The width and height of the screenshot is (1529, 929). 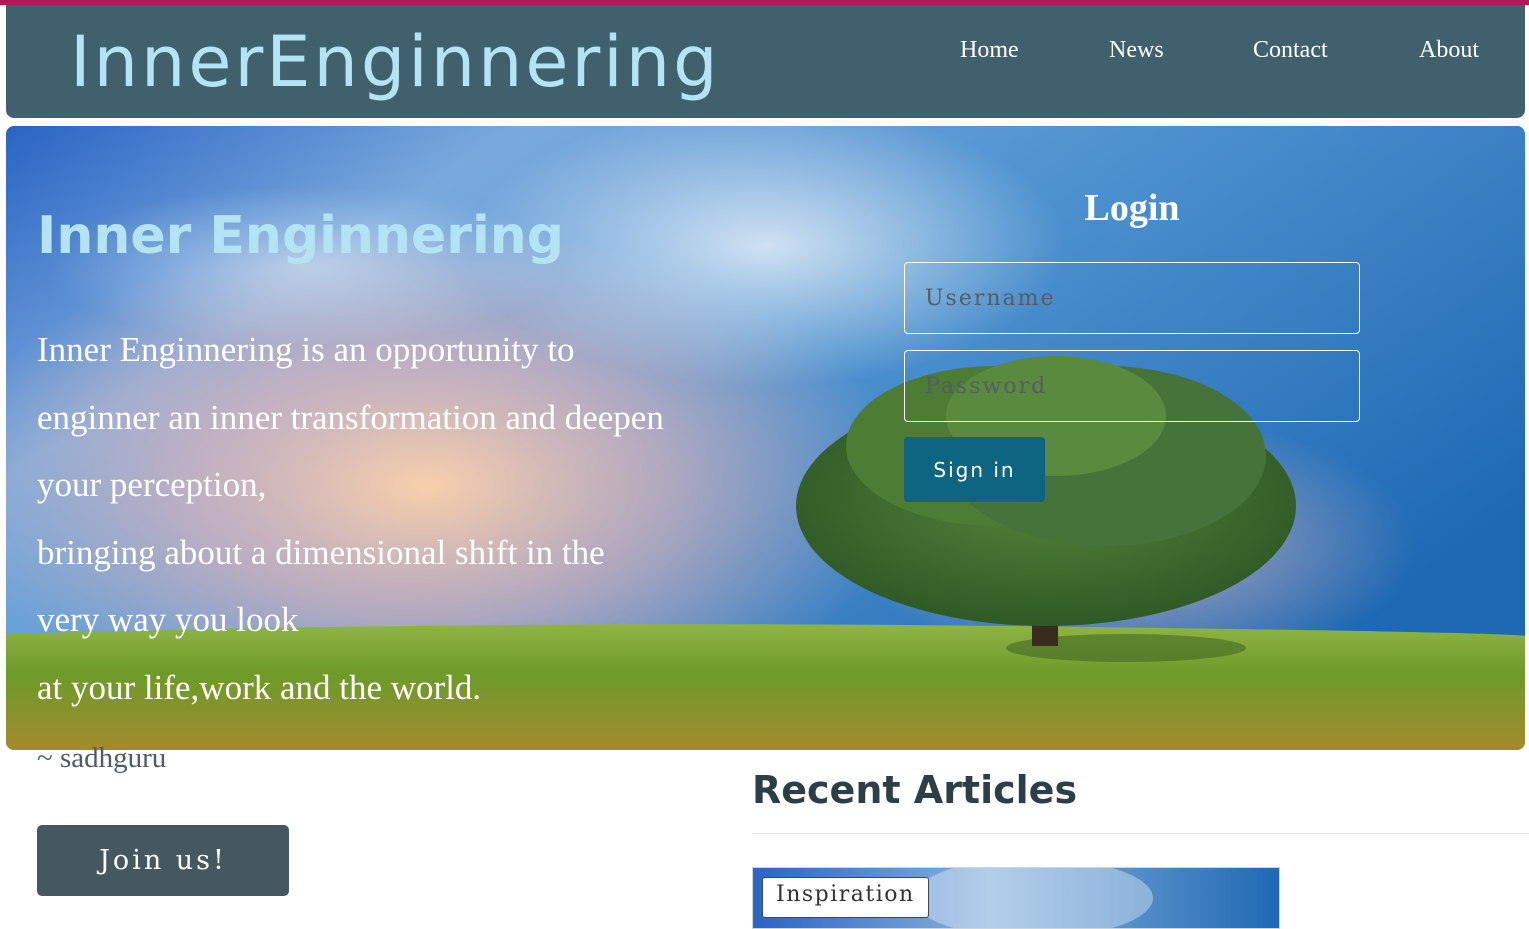 What do you see at coordinates (765, 61) in the screenshot?
I see `site-header: InnerEnginnering Home News Contact About` at bounding box center [765, 61].